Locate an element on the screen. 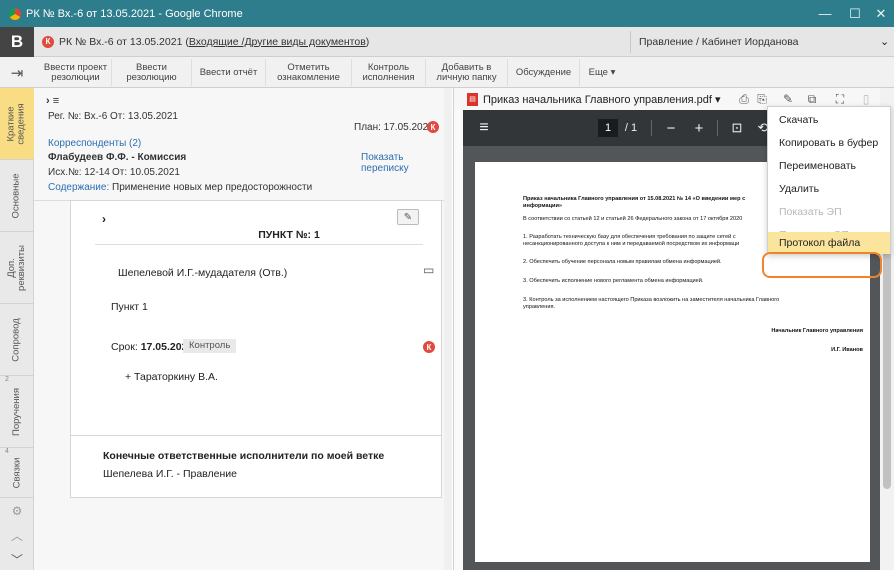 This screenshot has width=894, height=570. doc-sign-name: И.Г. Иванов is located at coordinates (847, 350).